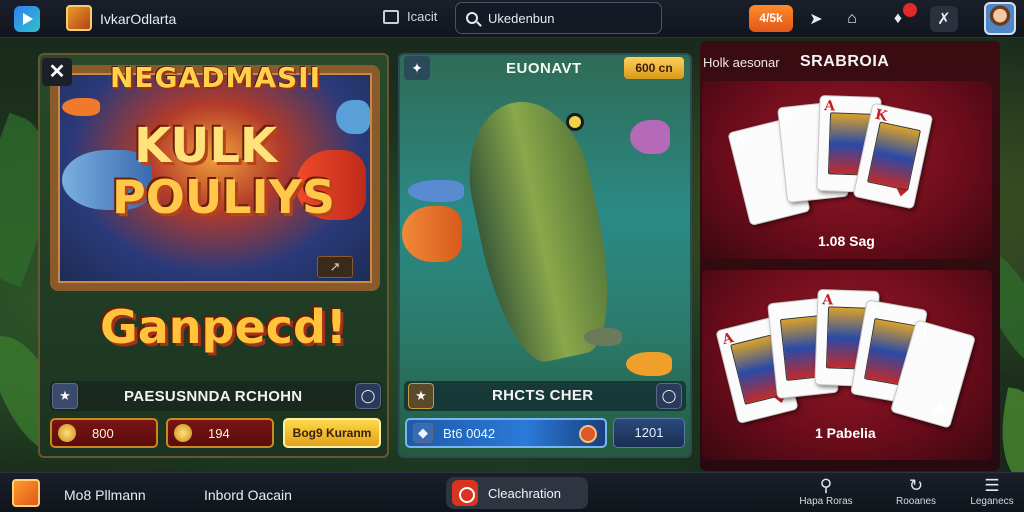 This screenshot has width=1024, height=512. I want to click on stat-value: 194, so click(219, 433).